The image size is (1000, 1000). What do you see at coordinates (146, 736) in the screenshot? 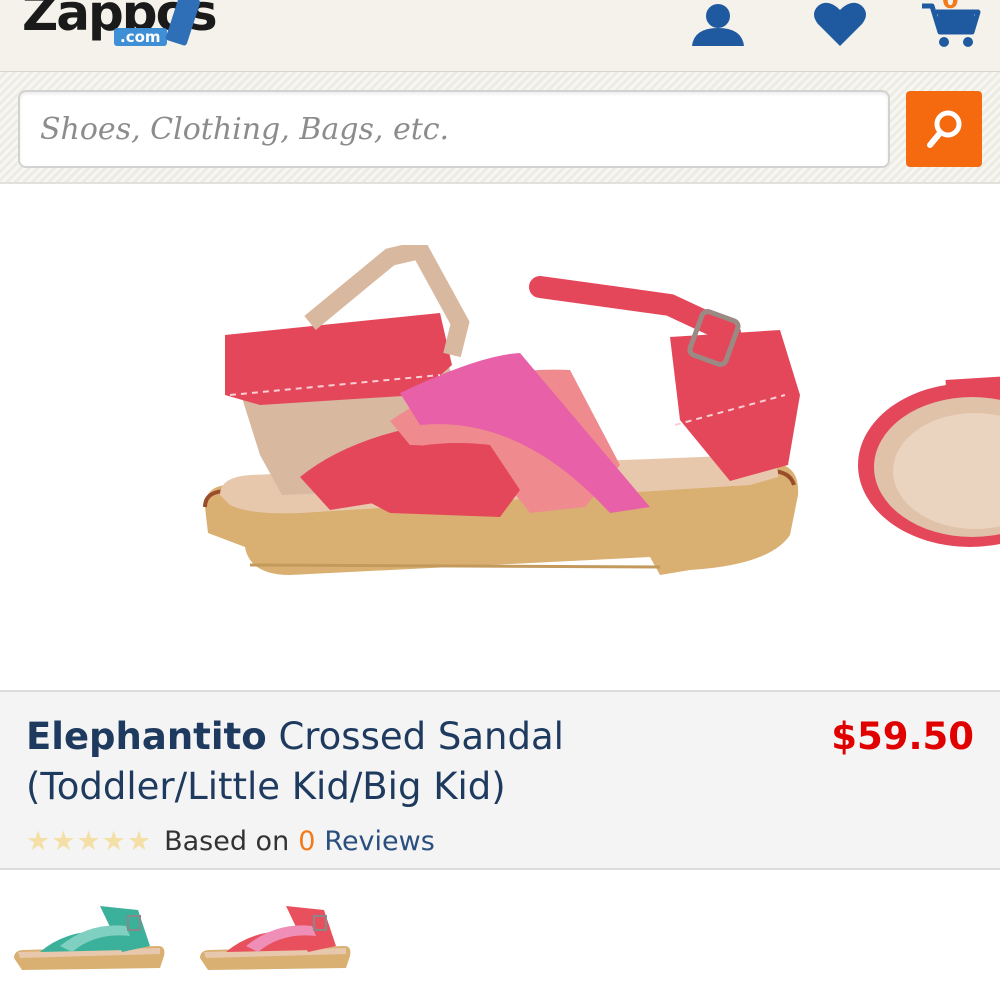
I see `product-brand: Elephantito` at bounding box center [146, 736].